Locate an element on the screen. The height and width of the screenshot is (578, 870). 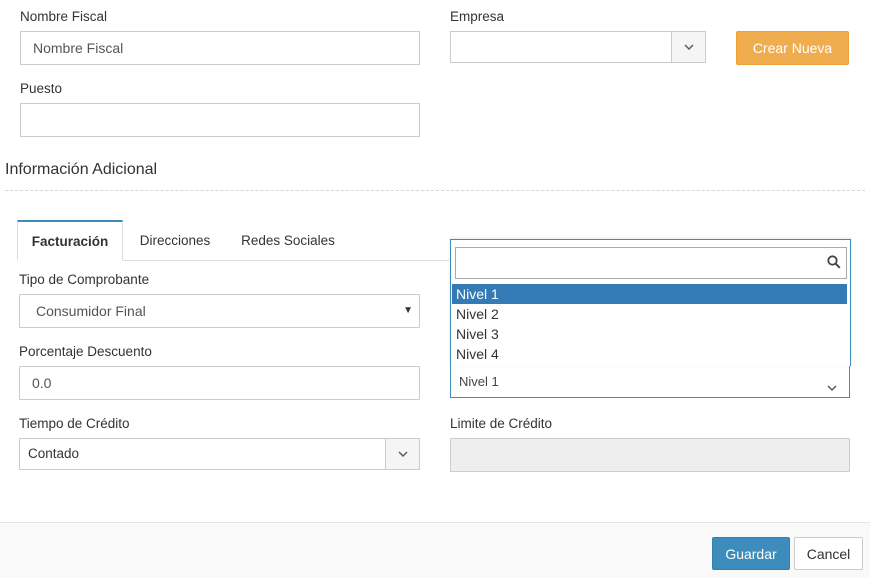
porcentaje-descuento-input: 0.0 is located at coordinates (219, 383).